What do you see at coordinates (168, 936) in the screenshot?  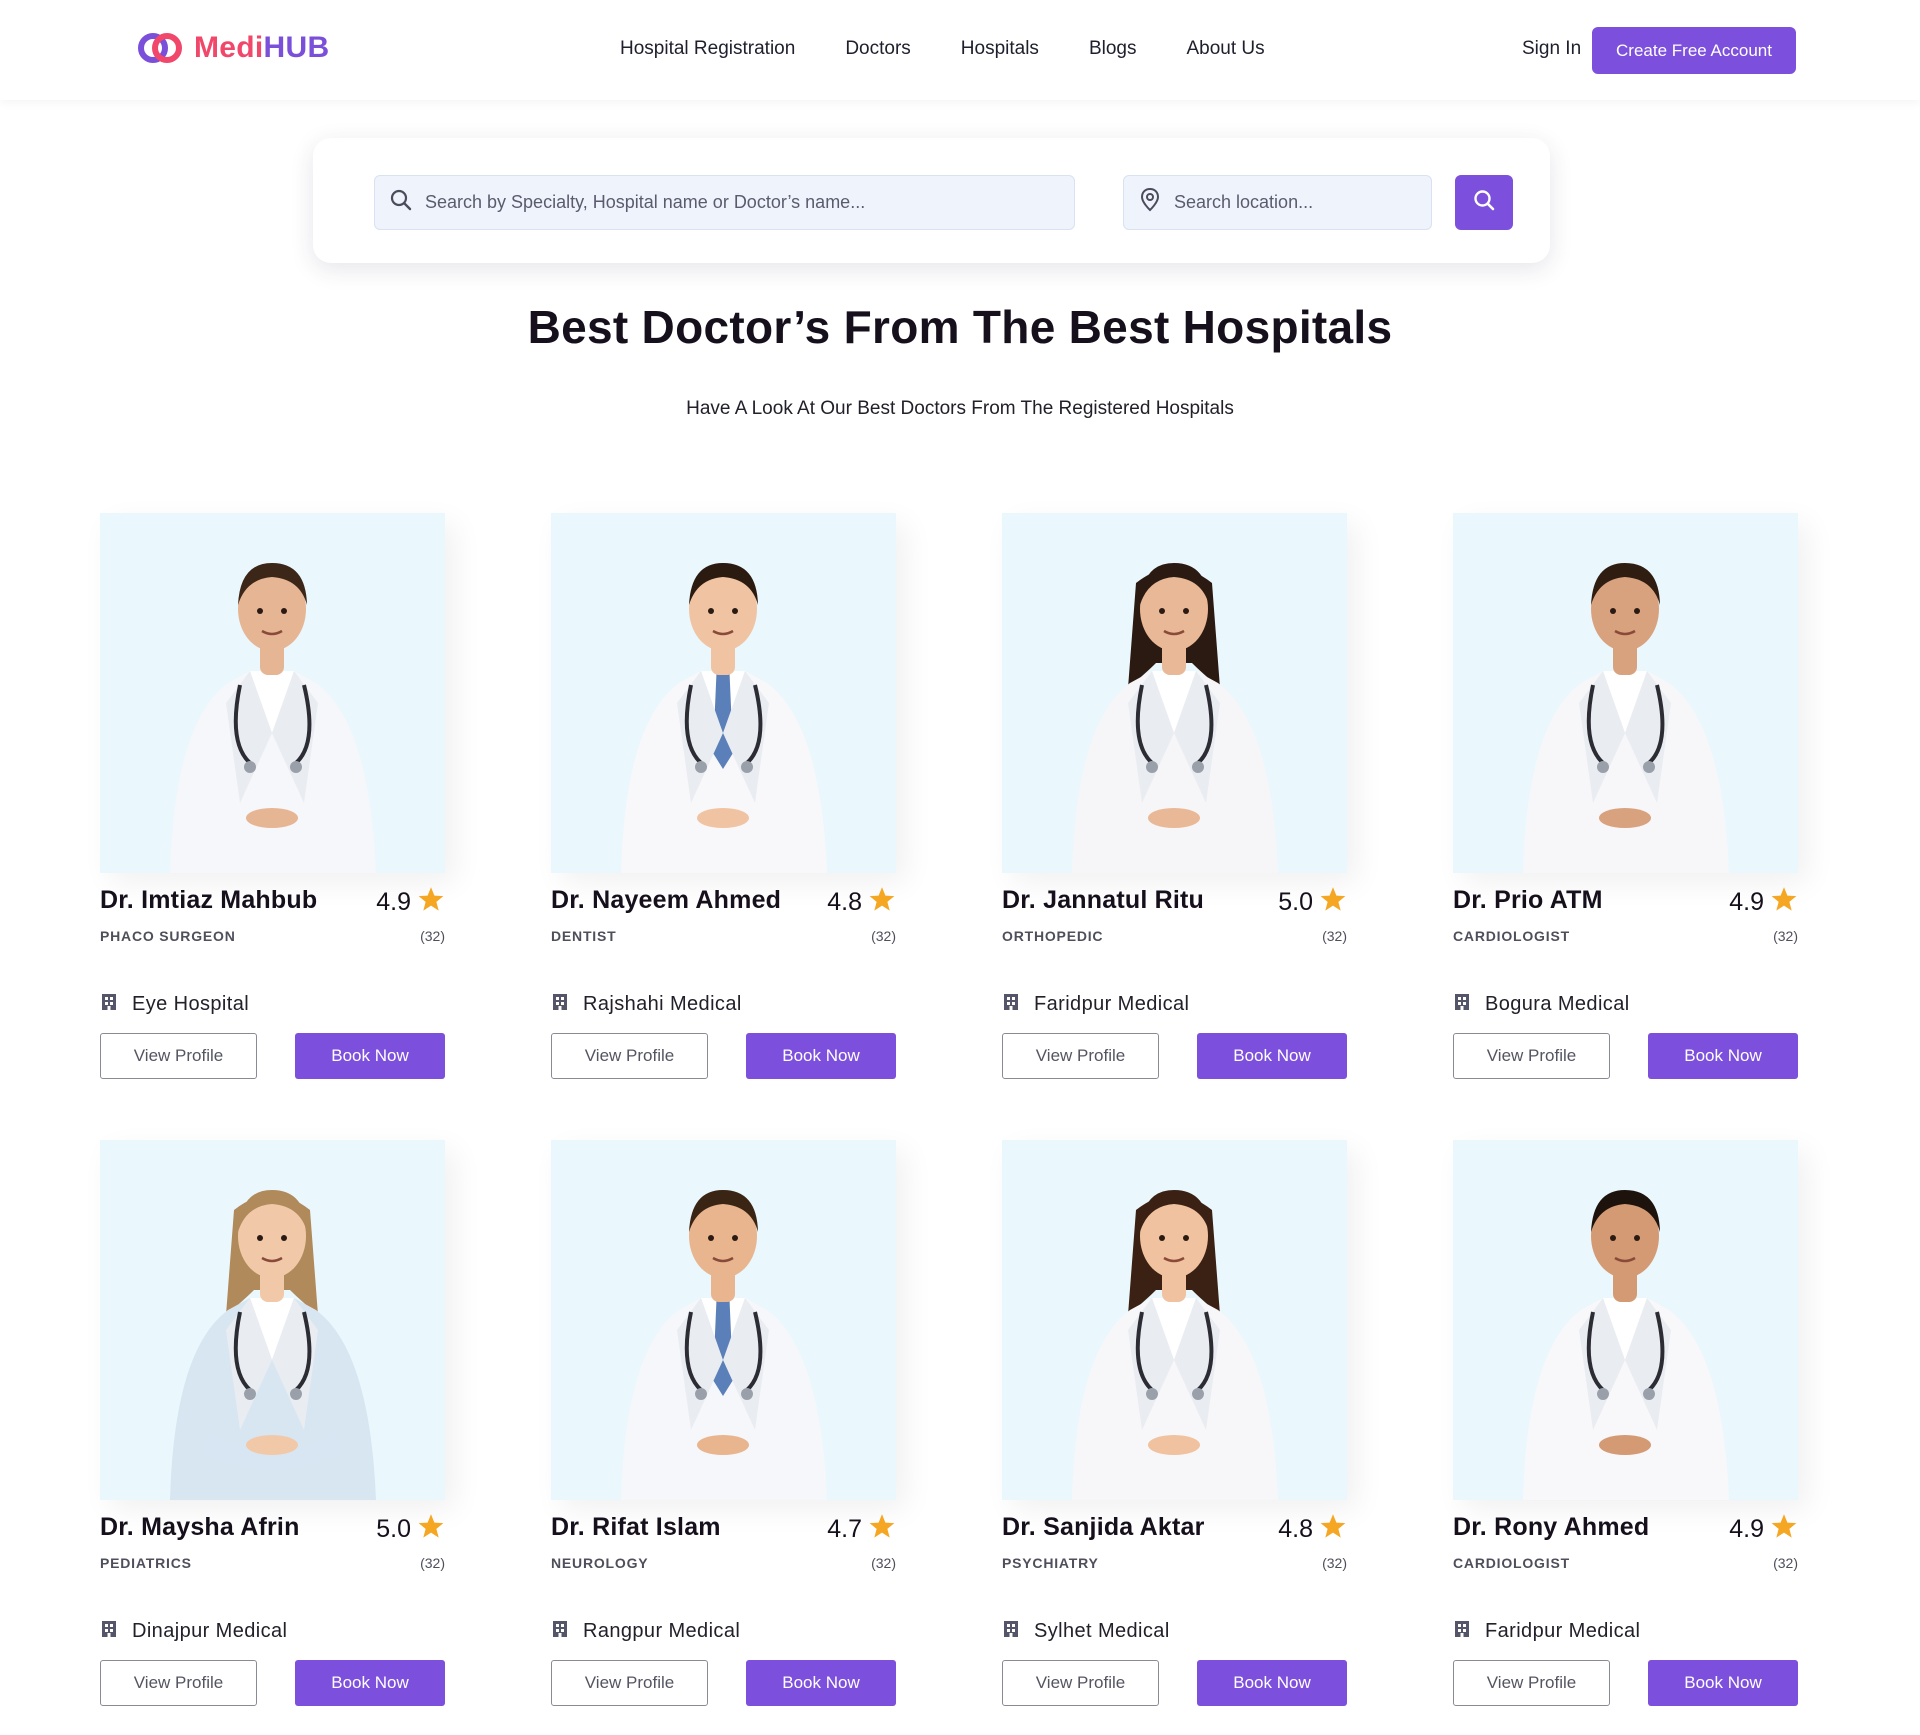 I see `doctor-specialty: Phaco Surgeon` at bounding box center [168, 936].